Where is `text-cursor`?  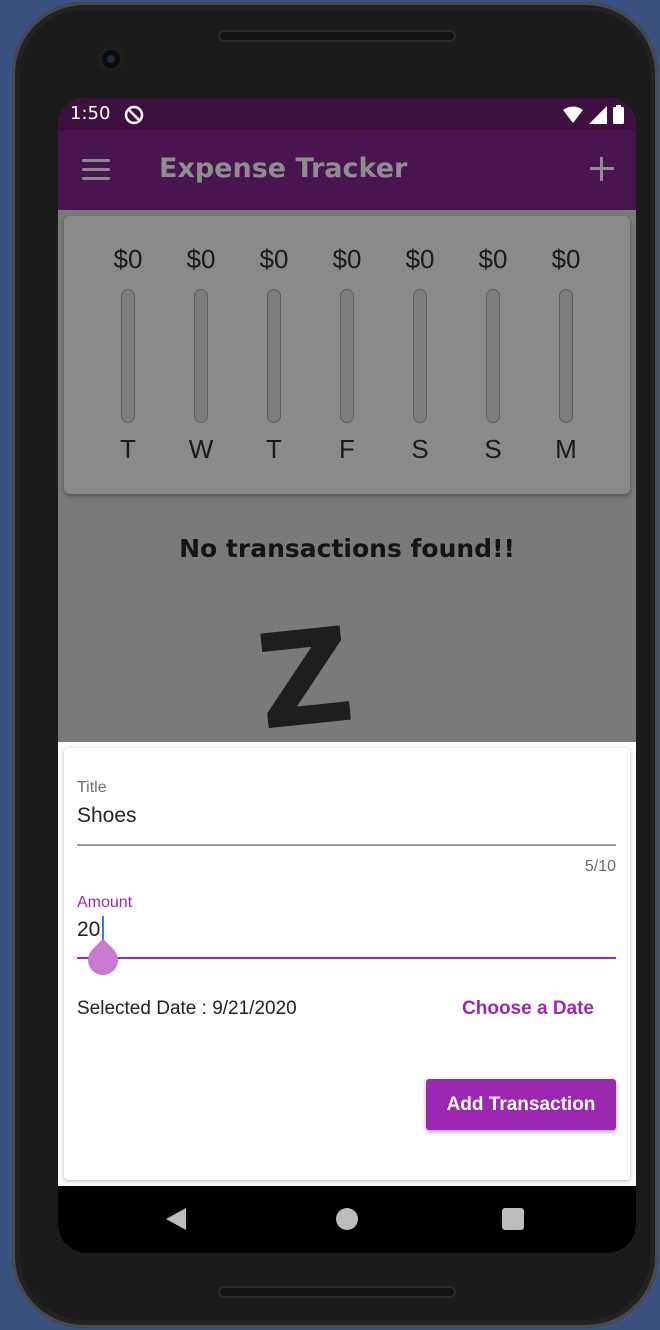
text-cursor is located at coordinates (103, 928).